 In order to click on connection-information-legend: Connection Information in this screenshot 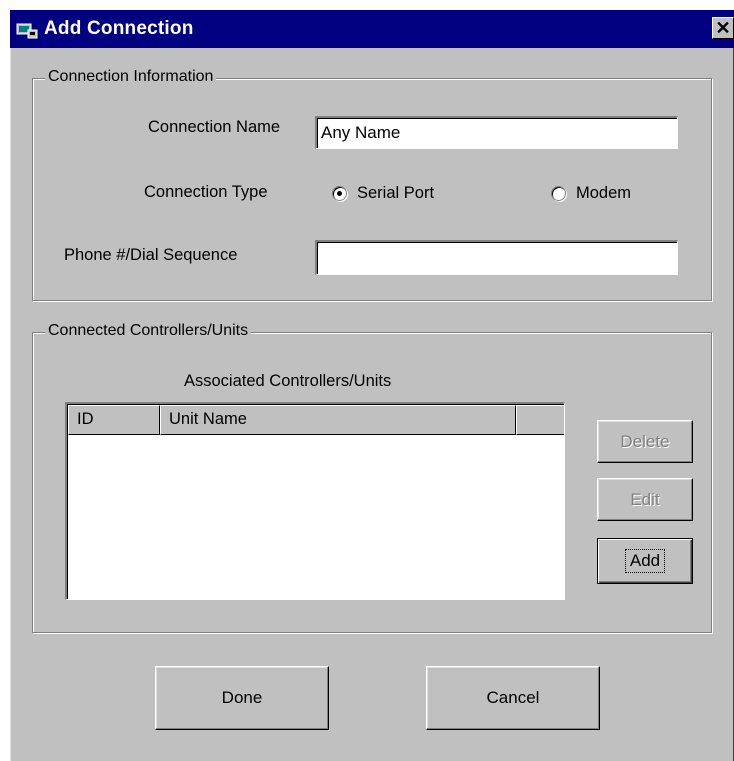, I will do `click(131, 77)`.